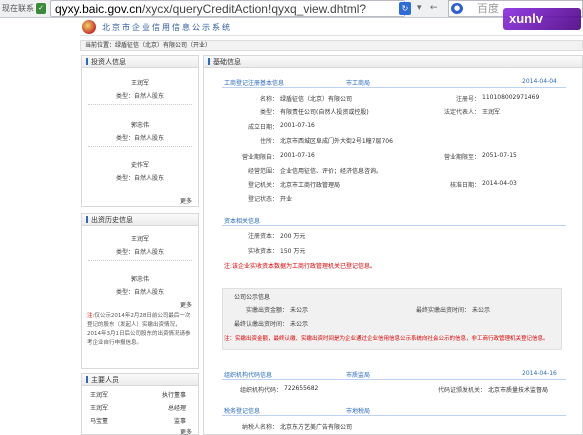  Describe the element at coordinates (176, 408) in the screenshot. I see `staff-role: 总经理` at that location.